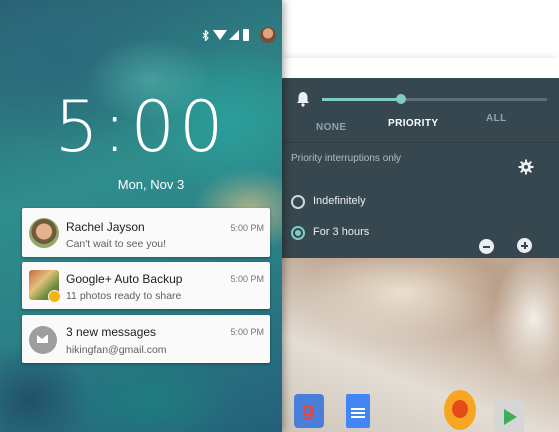  Describe the element at coordinates (220, 35) in the screenshot. I see `wifi-icon` at that location.